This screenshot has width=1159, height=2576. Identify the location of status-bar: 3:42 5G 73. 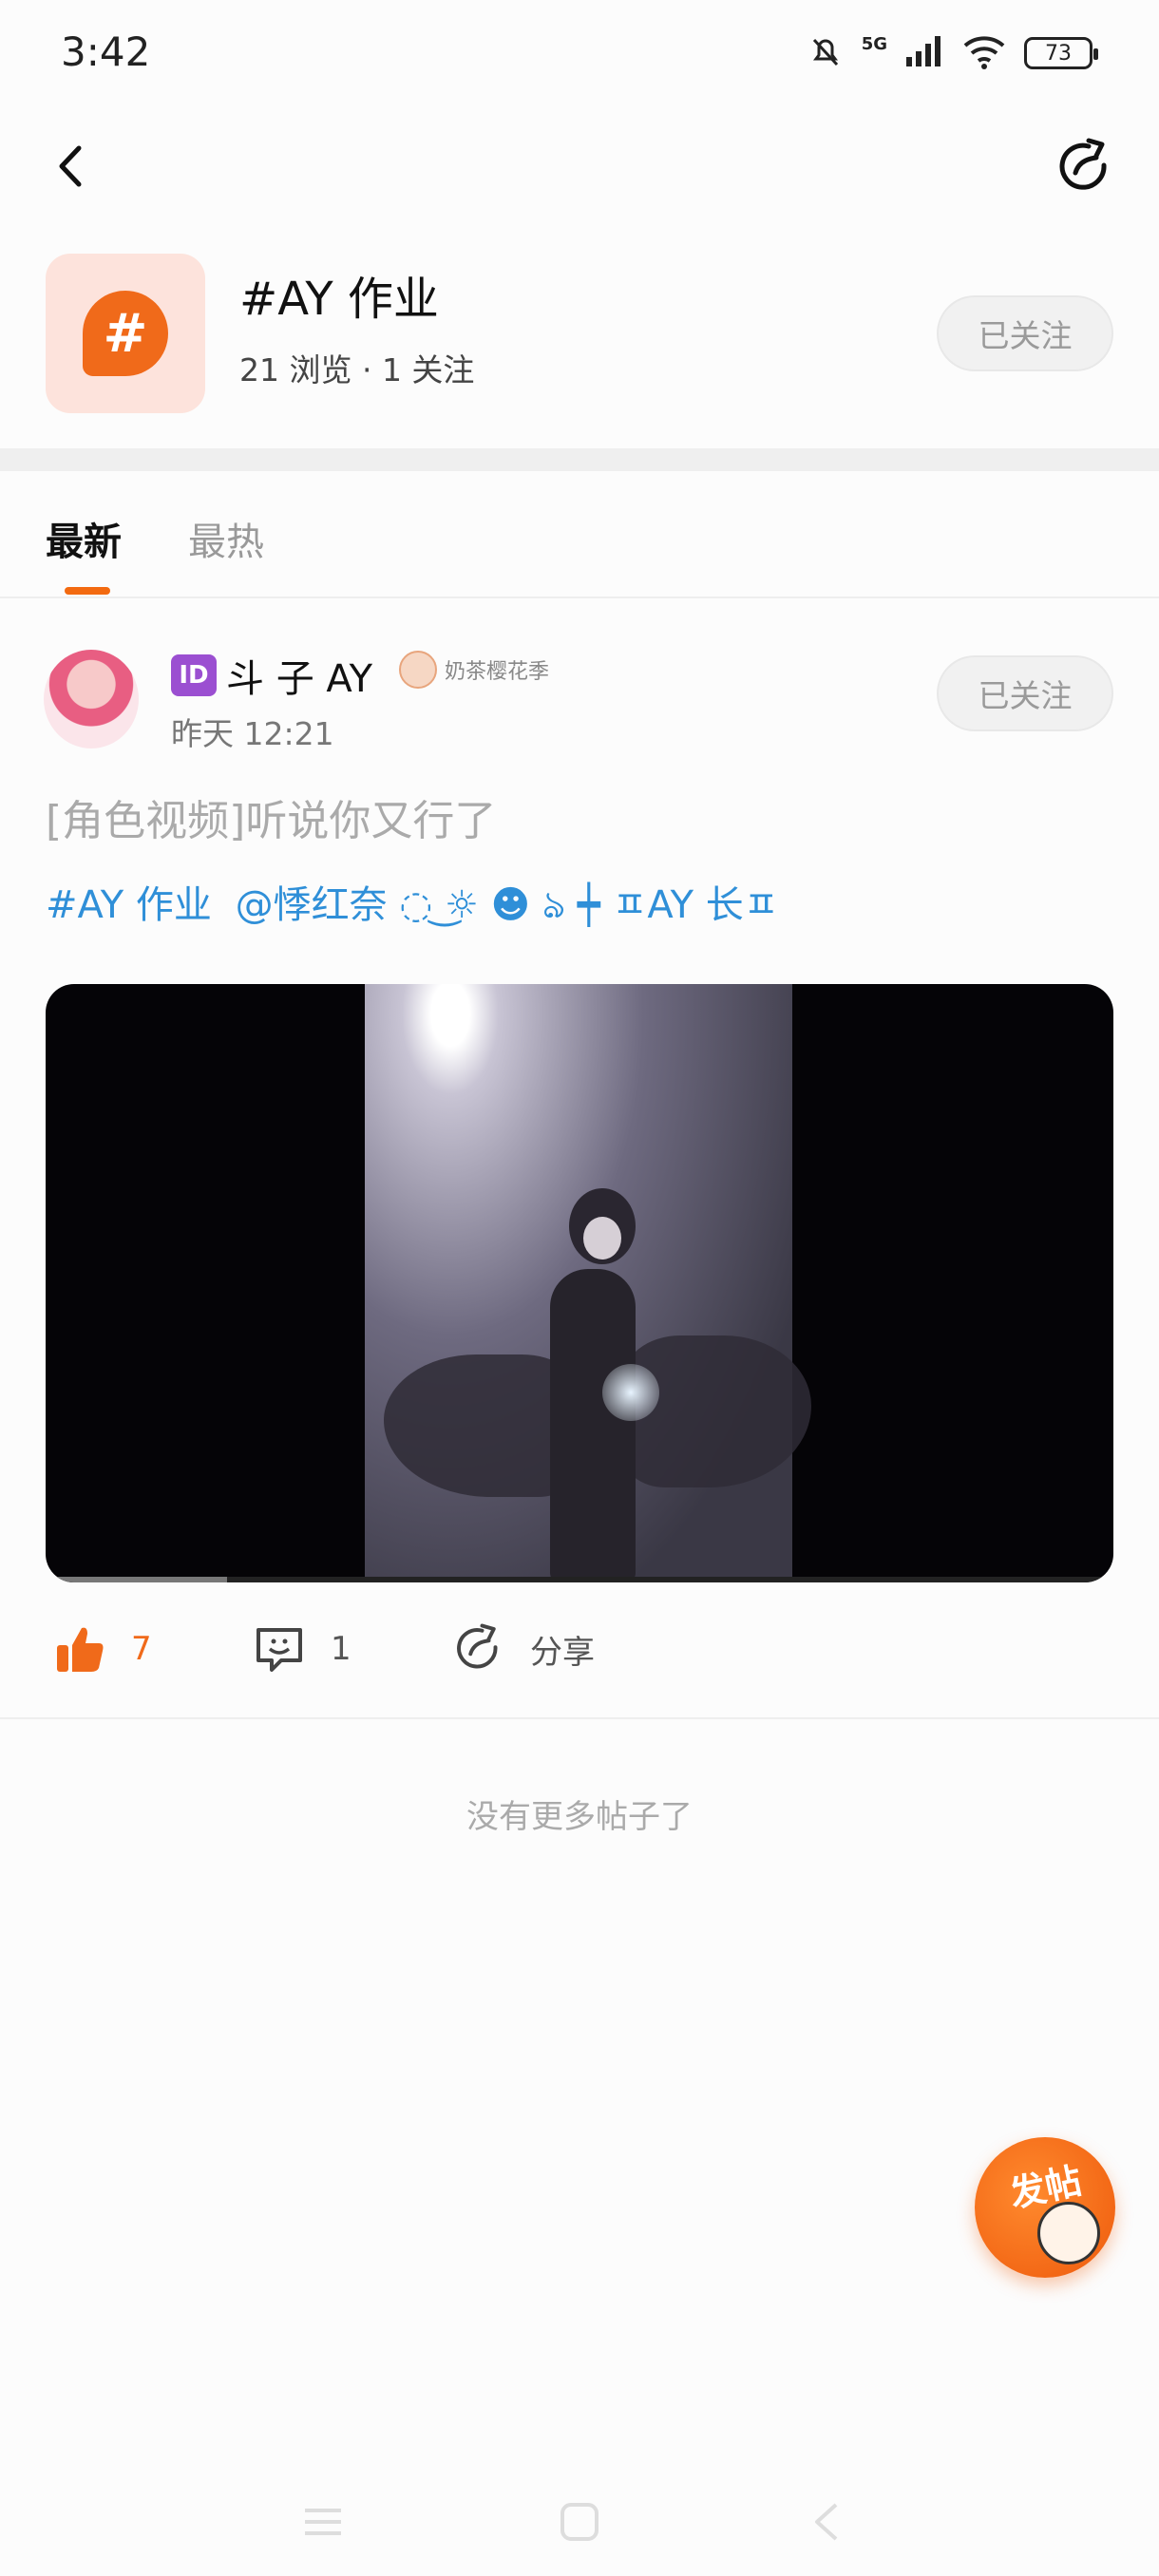
(579, 54).